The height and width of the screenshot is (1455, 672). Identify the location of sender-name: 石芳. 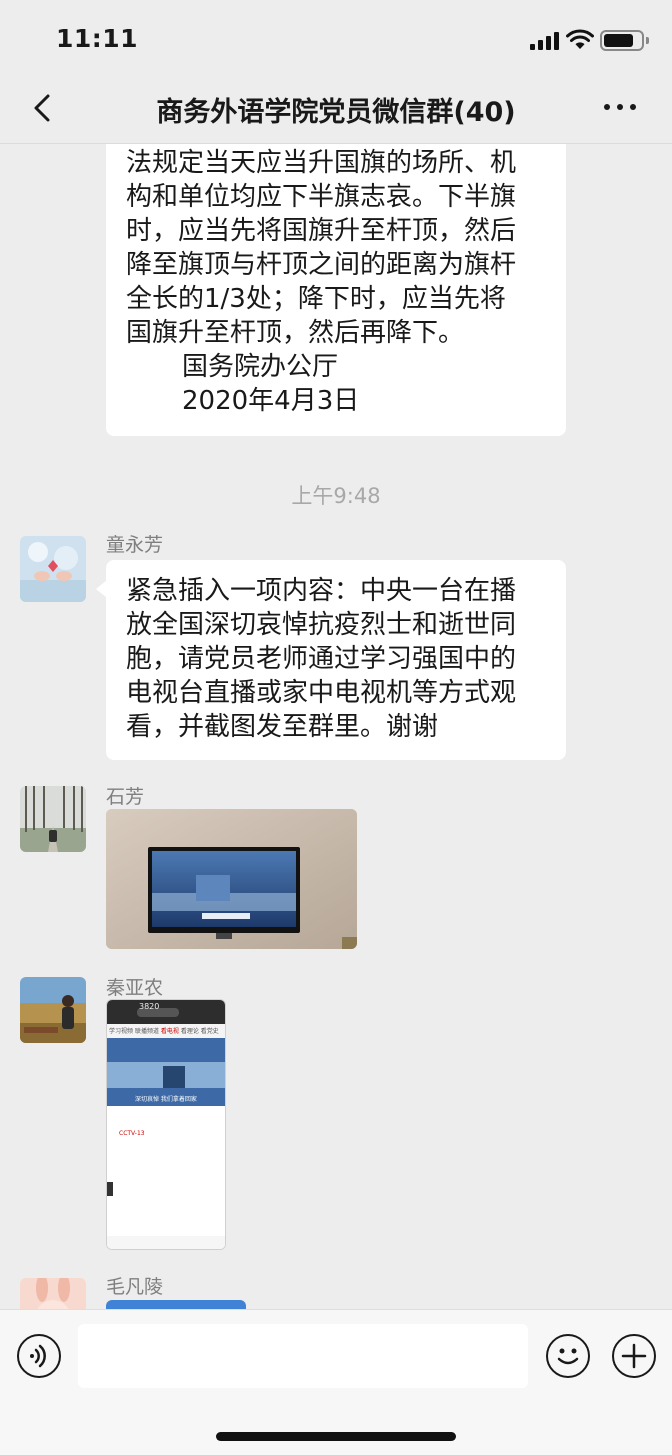
(125, 797).